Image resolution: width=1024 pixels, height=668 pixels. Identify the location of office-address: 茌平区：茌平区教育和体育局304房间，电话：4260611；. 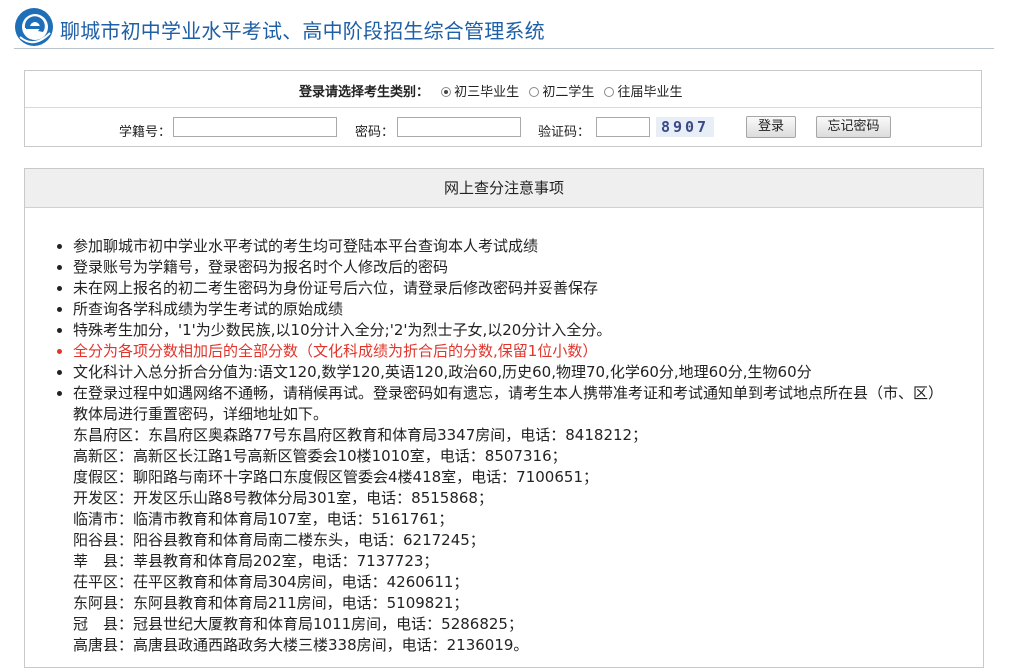
(271, 582).